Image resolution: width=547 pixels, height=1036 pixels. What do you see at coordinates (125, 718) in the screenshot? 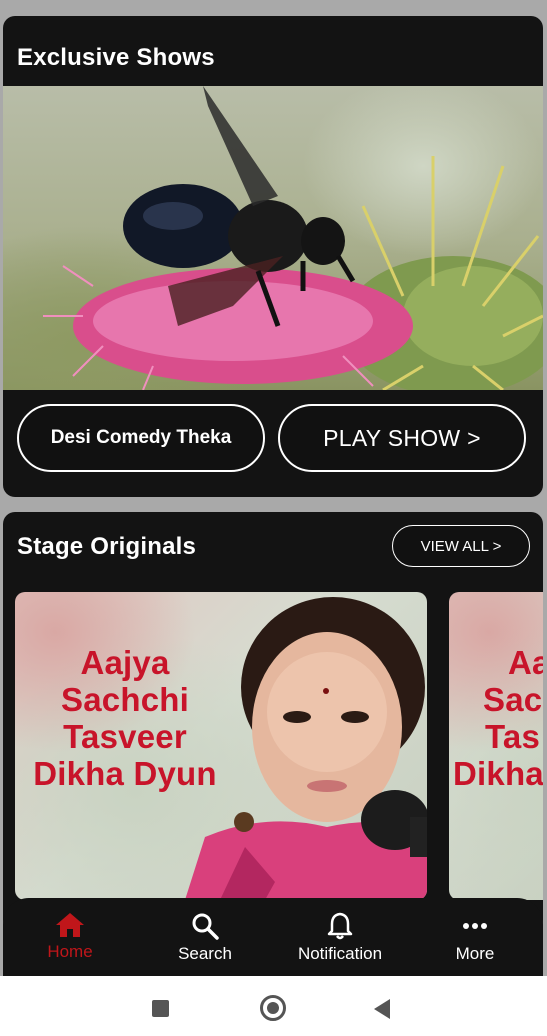
I see `thumbnail-title: Aajya Sachchi Tasveer Dikha Dyun` at bounding box center [125, 718].